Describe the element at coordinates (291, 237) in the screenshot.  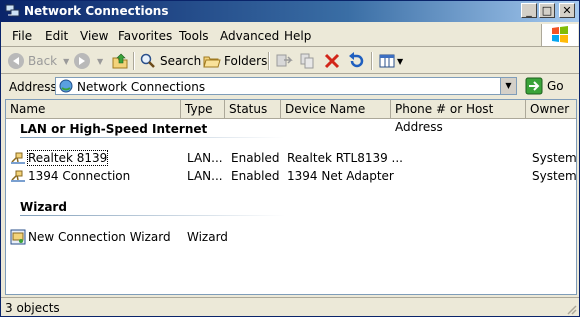
I see `list-item: New Connection Wizard Wizard` at that location.